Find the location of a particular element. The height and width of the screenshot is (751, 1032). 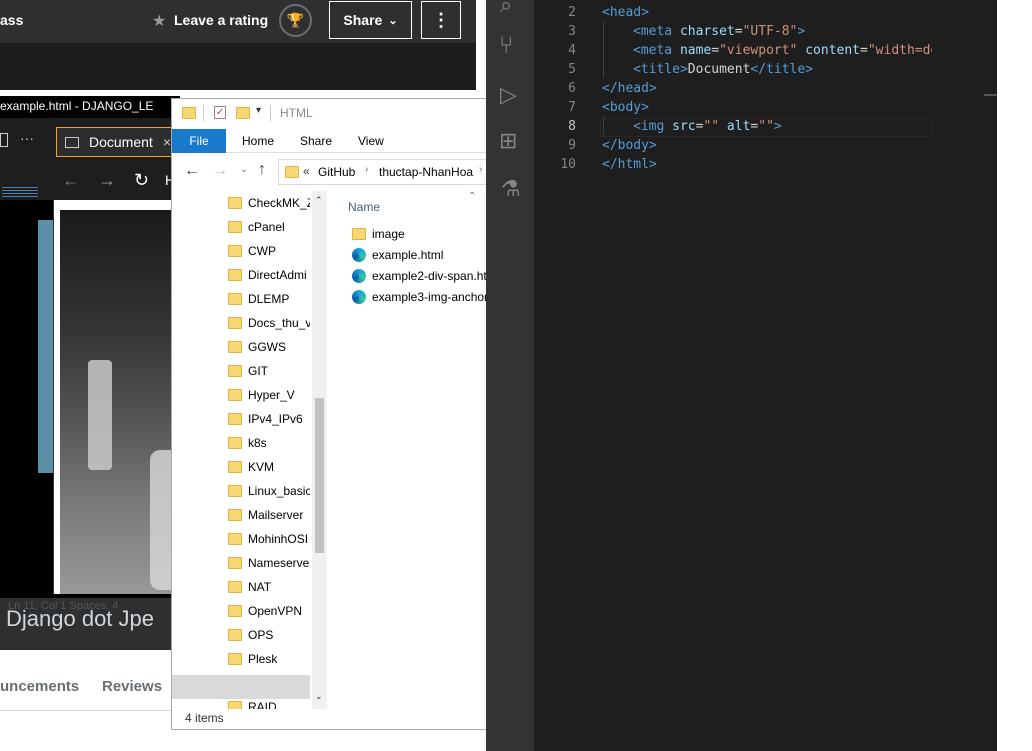

activity-bar: ⌕ ⑂ ▷ ⊞ ⚗ is located at coordinates (510, 375).